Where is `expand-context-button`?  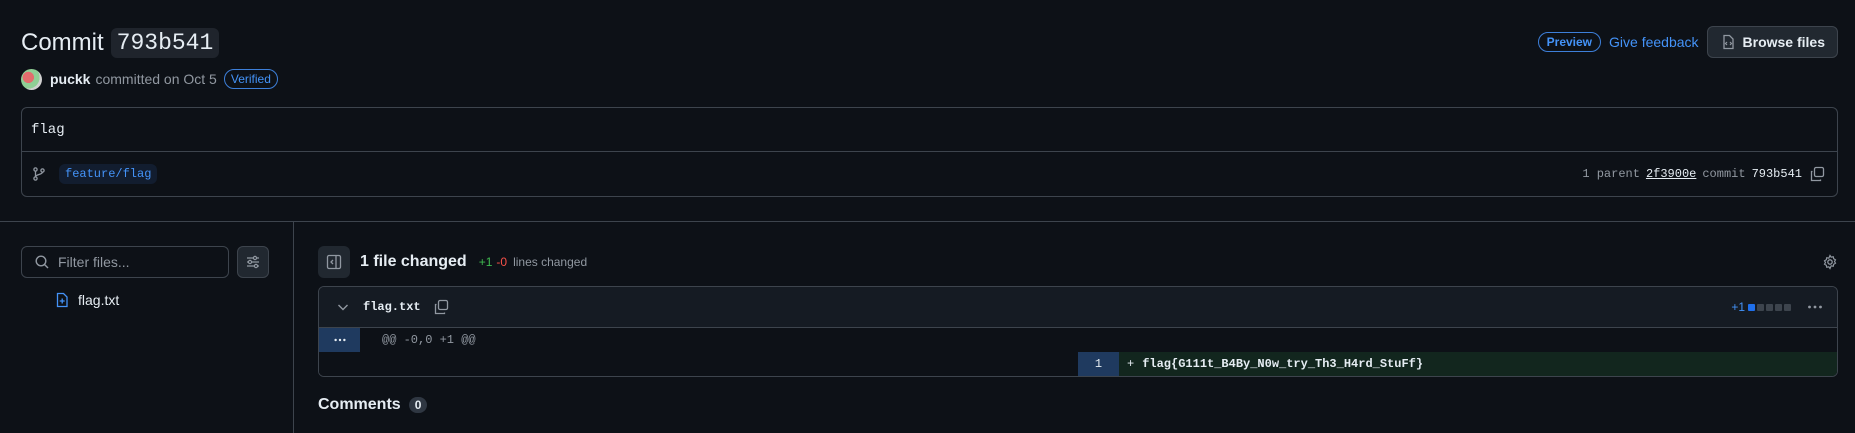 expand-context-button is located at coordinates (339, 340).